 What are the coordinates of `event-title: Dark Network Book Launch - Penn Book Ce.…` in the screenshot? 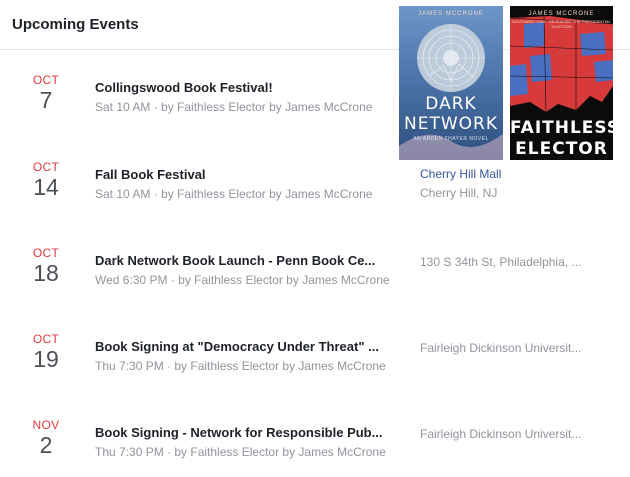 It's located at (235, 260).